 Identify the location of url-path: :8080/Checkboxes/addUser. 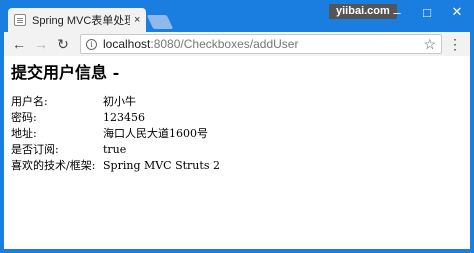
(224, 44).